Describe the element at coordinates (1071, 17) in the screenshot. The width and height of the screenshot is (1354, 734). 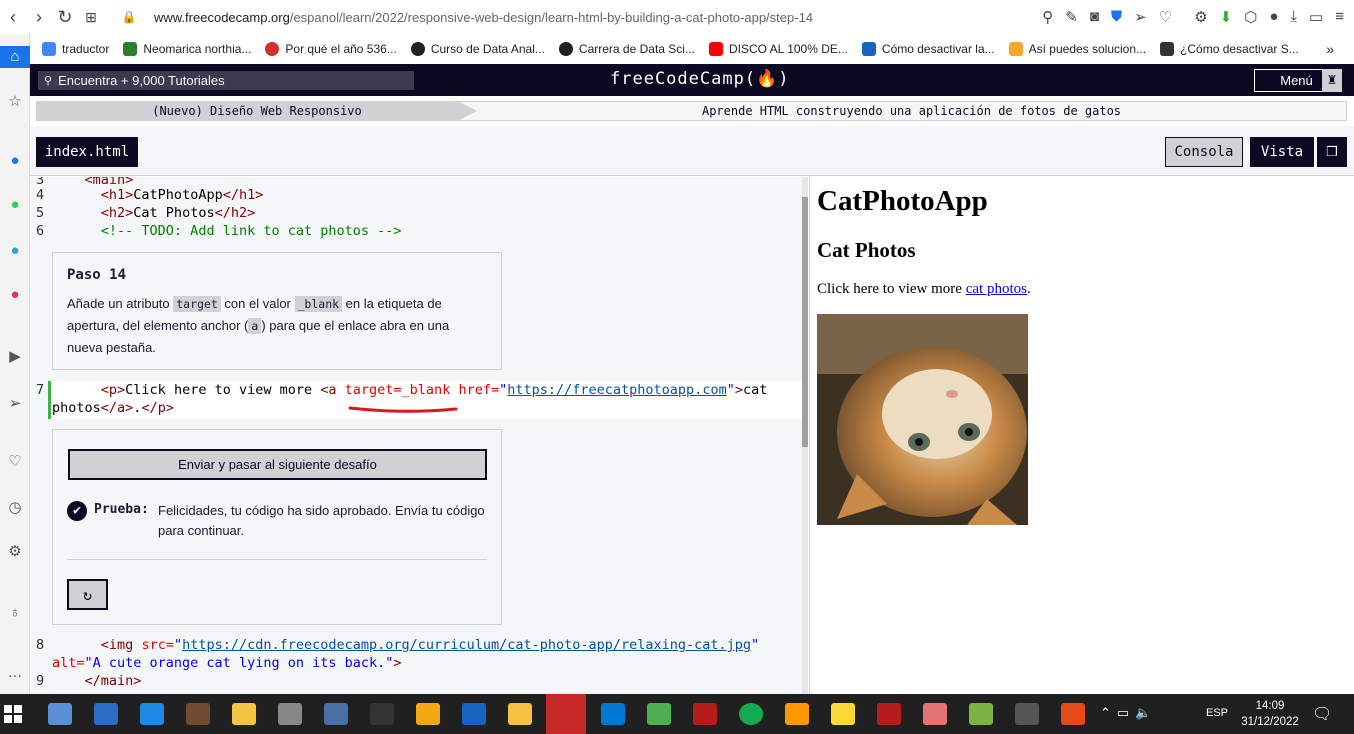
I see `edit-icon: ✎` at that location.